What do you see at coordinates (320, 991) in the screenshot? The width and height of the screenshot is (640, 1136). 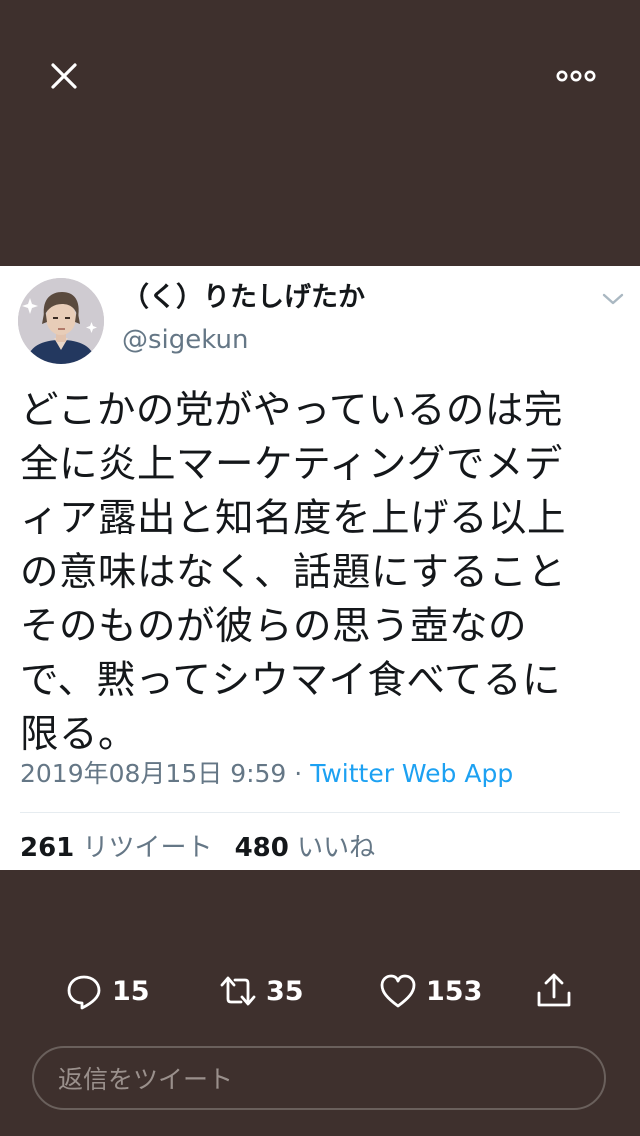 I see `action-bar: 15 35 153` at bounding box center [320, 991].